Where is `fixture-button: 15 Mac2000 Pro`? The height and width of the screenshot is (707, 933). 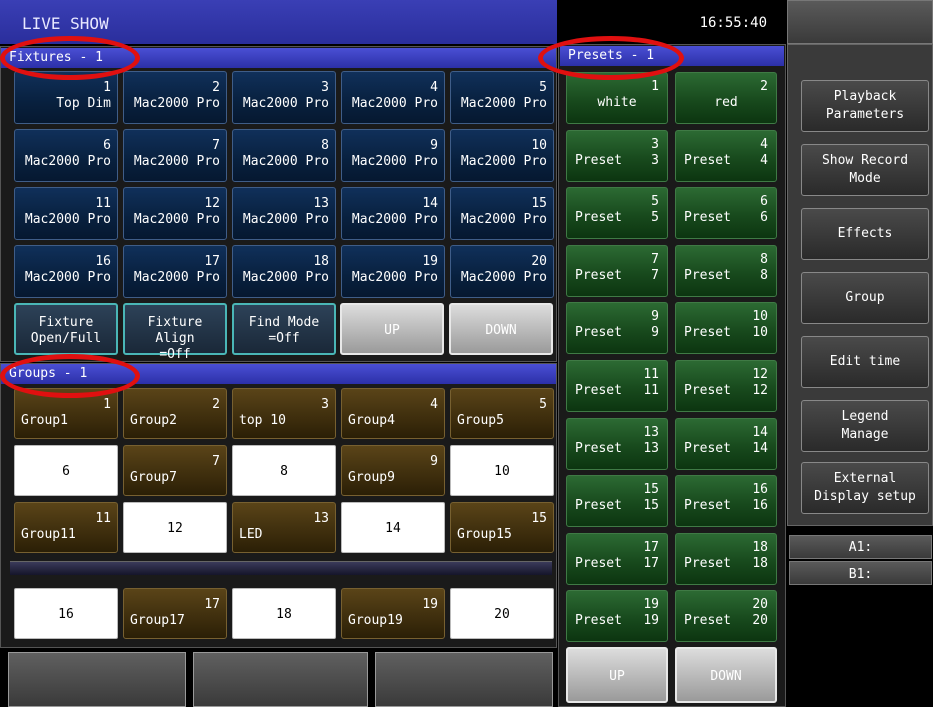
fixture-button: 15 Mac2000 Pro is located at coordinates (502, 213).